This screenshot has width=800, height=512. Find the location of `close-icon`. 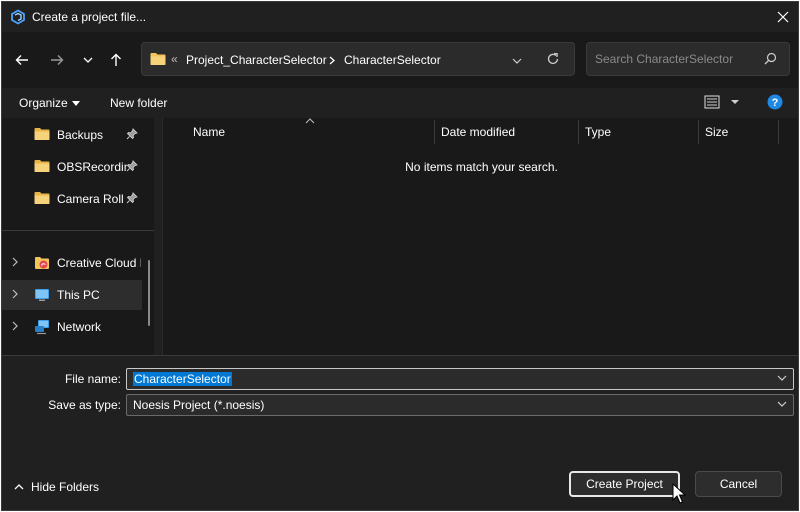

close-icon is located at coordinates (783, 17).